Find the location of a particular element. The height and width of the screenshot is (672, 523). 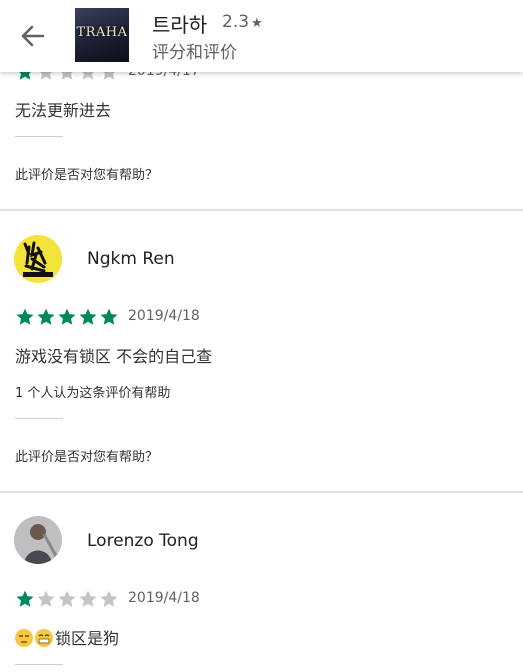

page-subtitle: 评分和评价 is located at coordinates (194, 53).